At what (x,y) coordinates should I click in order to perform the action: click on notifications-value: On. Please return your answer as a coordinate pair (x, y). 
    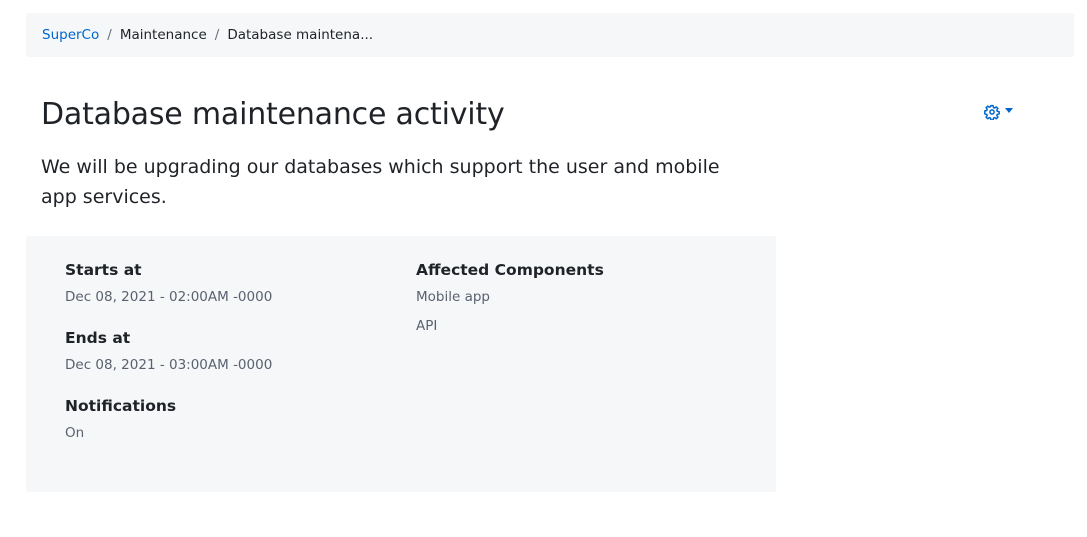
    Looking at the image, I should click on (75, 433).